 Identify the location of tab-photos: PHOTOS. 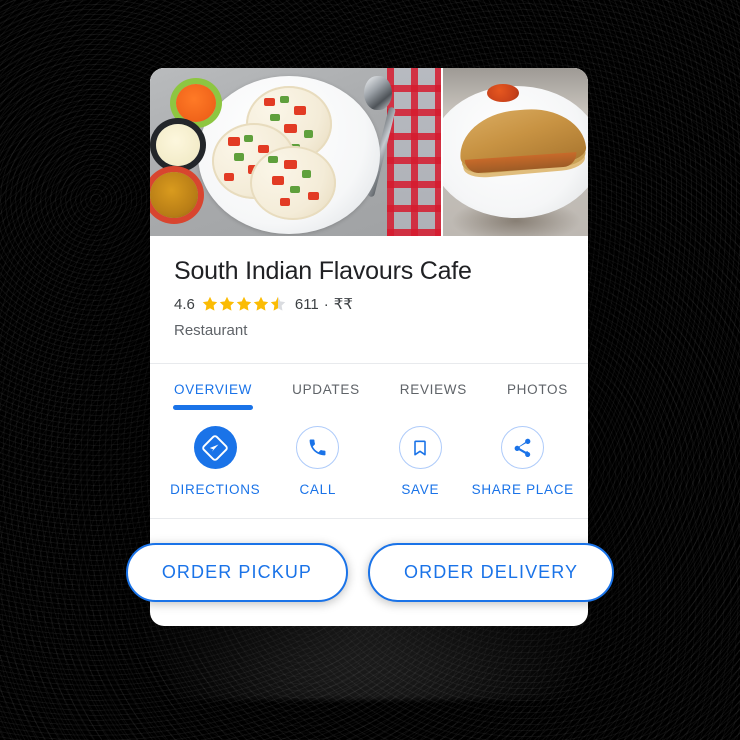
(537, 389).